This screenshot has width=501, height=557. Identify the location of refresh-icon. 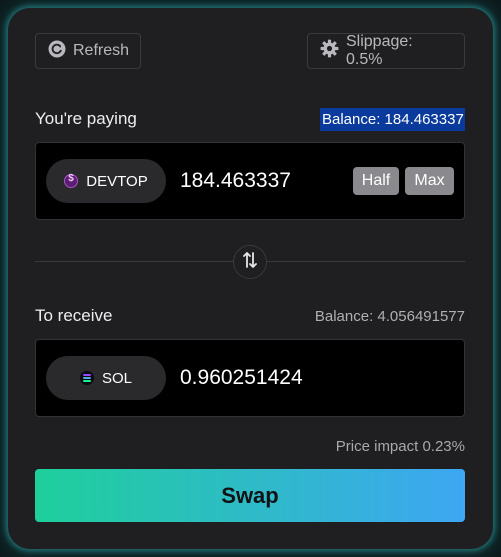
(57, 51).